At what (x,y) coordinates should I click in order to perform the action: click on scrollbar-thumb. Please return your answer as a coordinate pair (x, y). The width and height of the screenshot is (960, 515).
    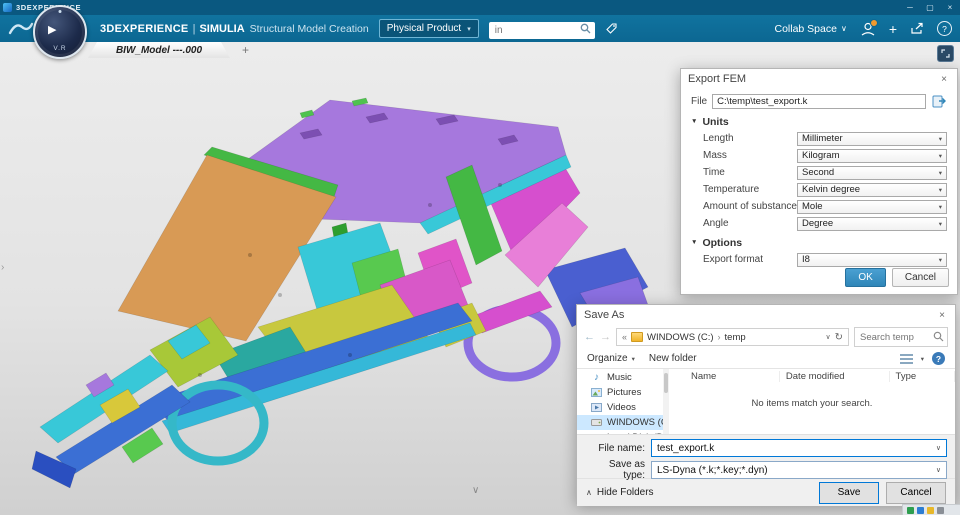
    Looking at the image, I should click on (666, 383).